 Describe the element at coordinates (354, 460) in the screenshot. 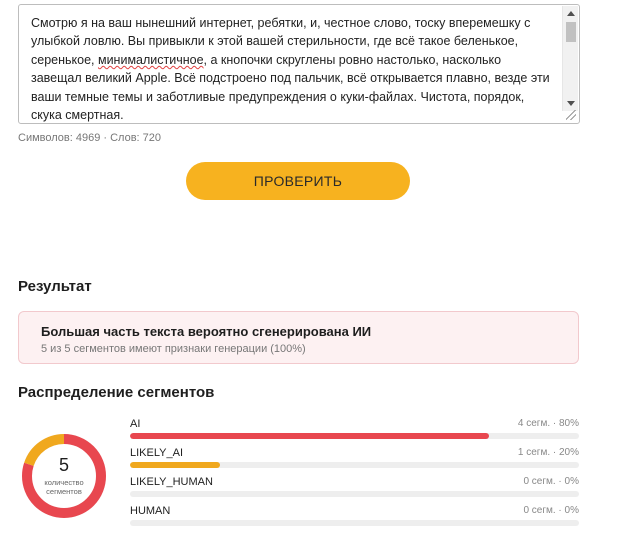

I see `segment-row: LIKELY_AI 1 сегм. · 20%` at that location.